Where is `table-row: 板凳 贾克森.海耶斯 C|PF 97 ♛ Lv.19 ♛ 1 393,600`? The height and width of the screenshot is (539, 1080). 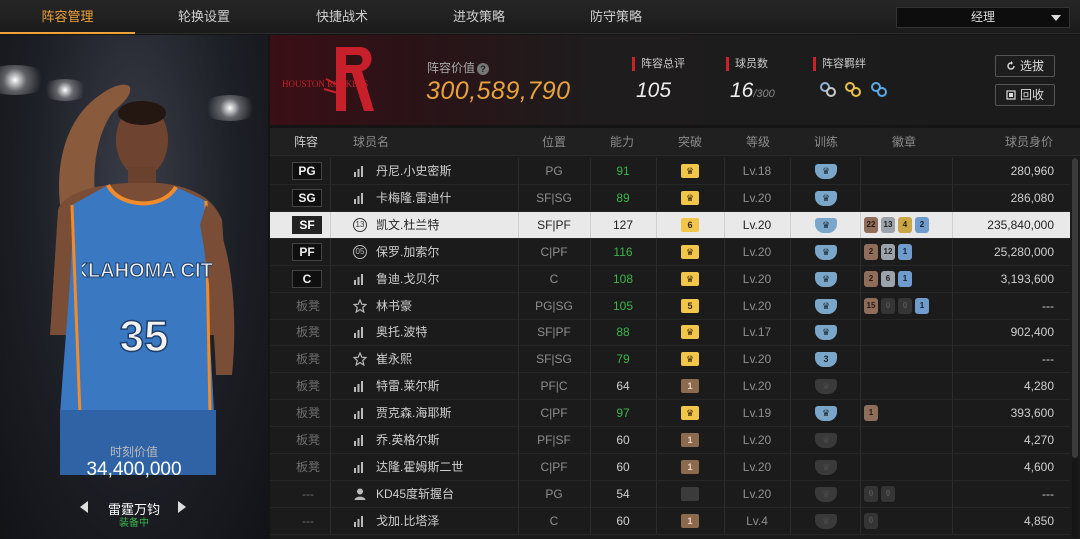
table-row: 板凳 贾克森.海耶斯 C|PF 97 ♛ Lv.19 ♛ 1 393,600 is located at coordinates (670, 414).